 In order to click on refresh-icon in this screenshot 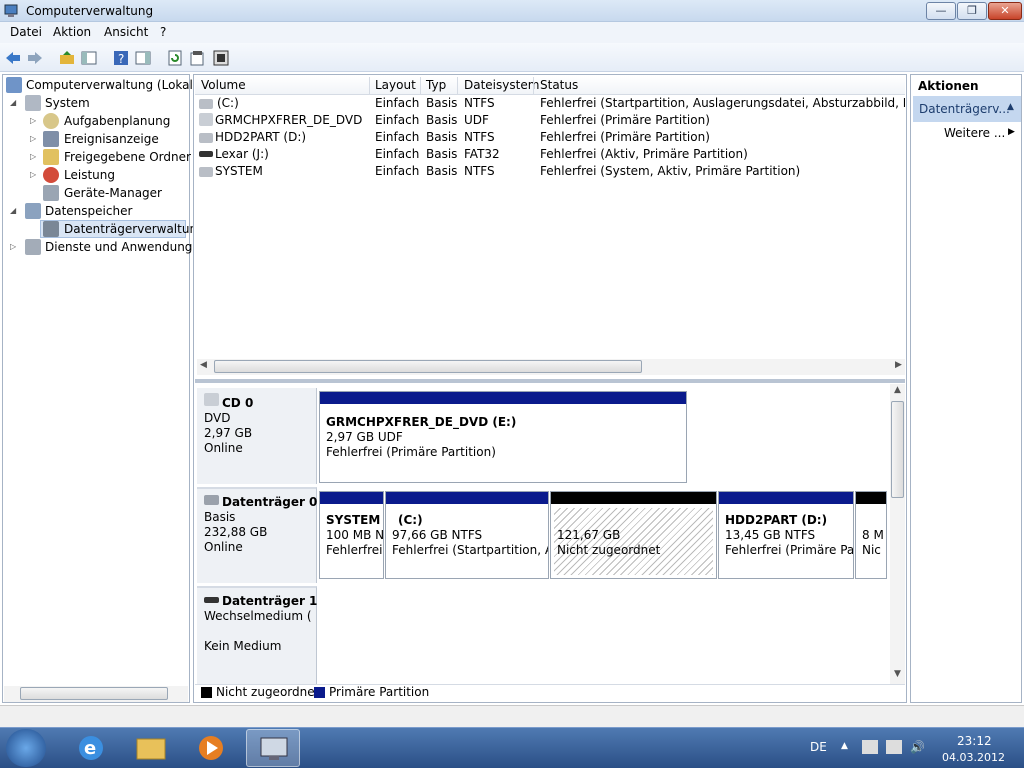, I will do `click(175, 58)`.